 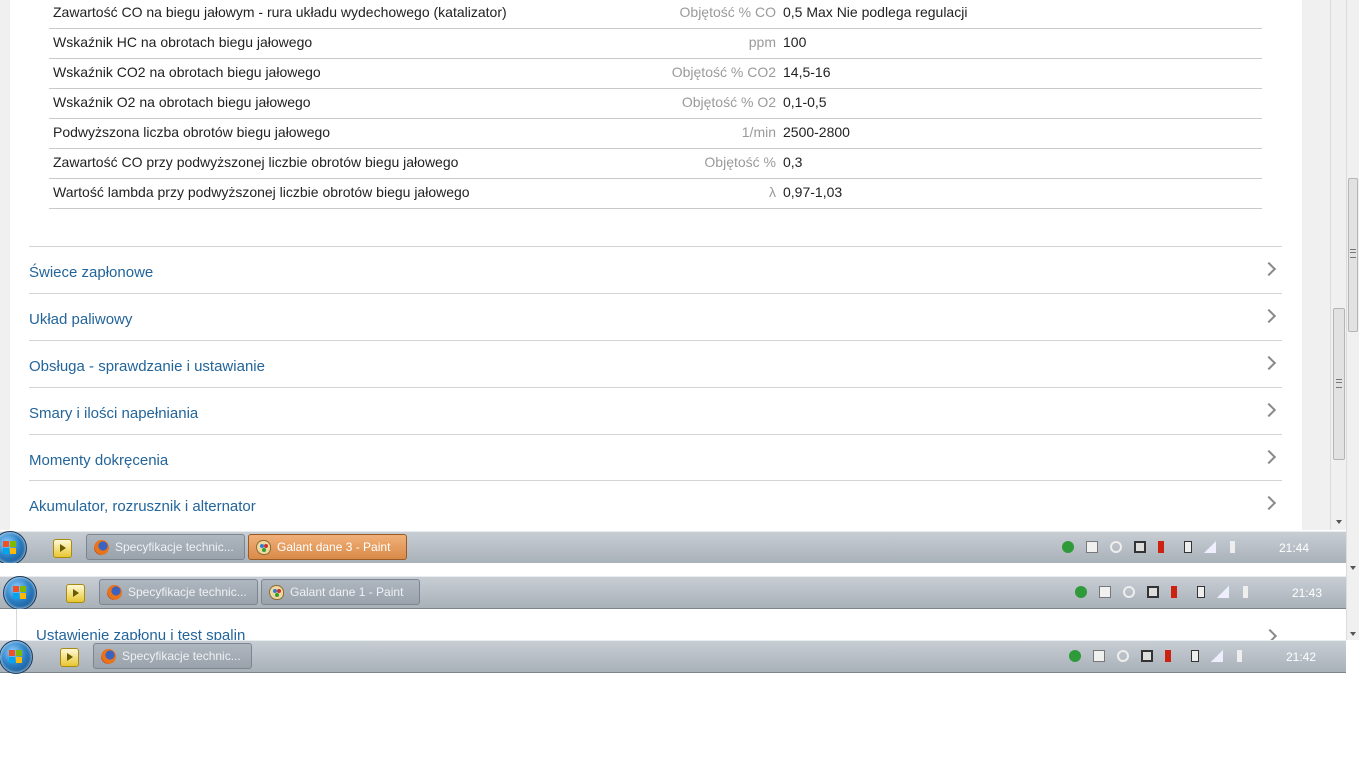 I want to click on spec-unit: λ, so click(x=772, y=192).